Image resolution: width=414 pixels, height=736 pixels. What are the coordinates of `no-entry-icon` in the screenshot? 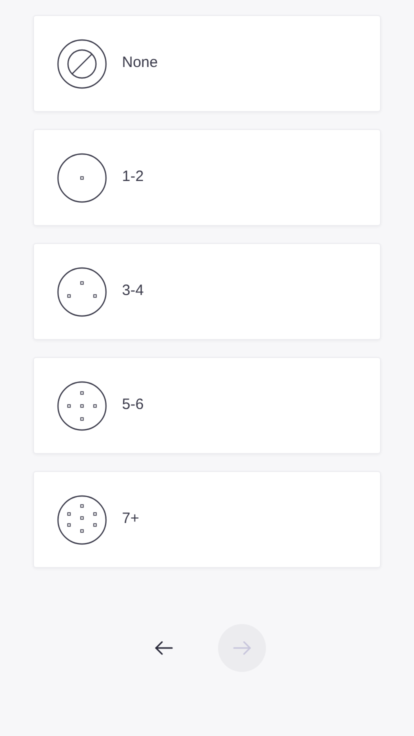 It's located at (82, 63).